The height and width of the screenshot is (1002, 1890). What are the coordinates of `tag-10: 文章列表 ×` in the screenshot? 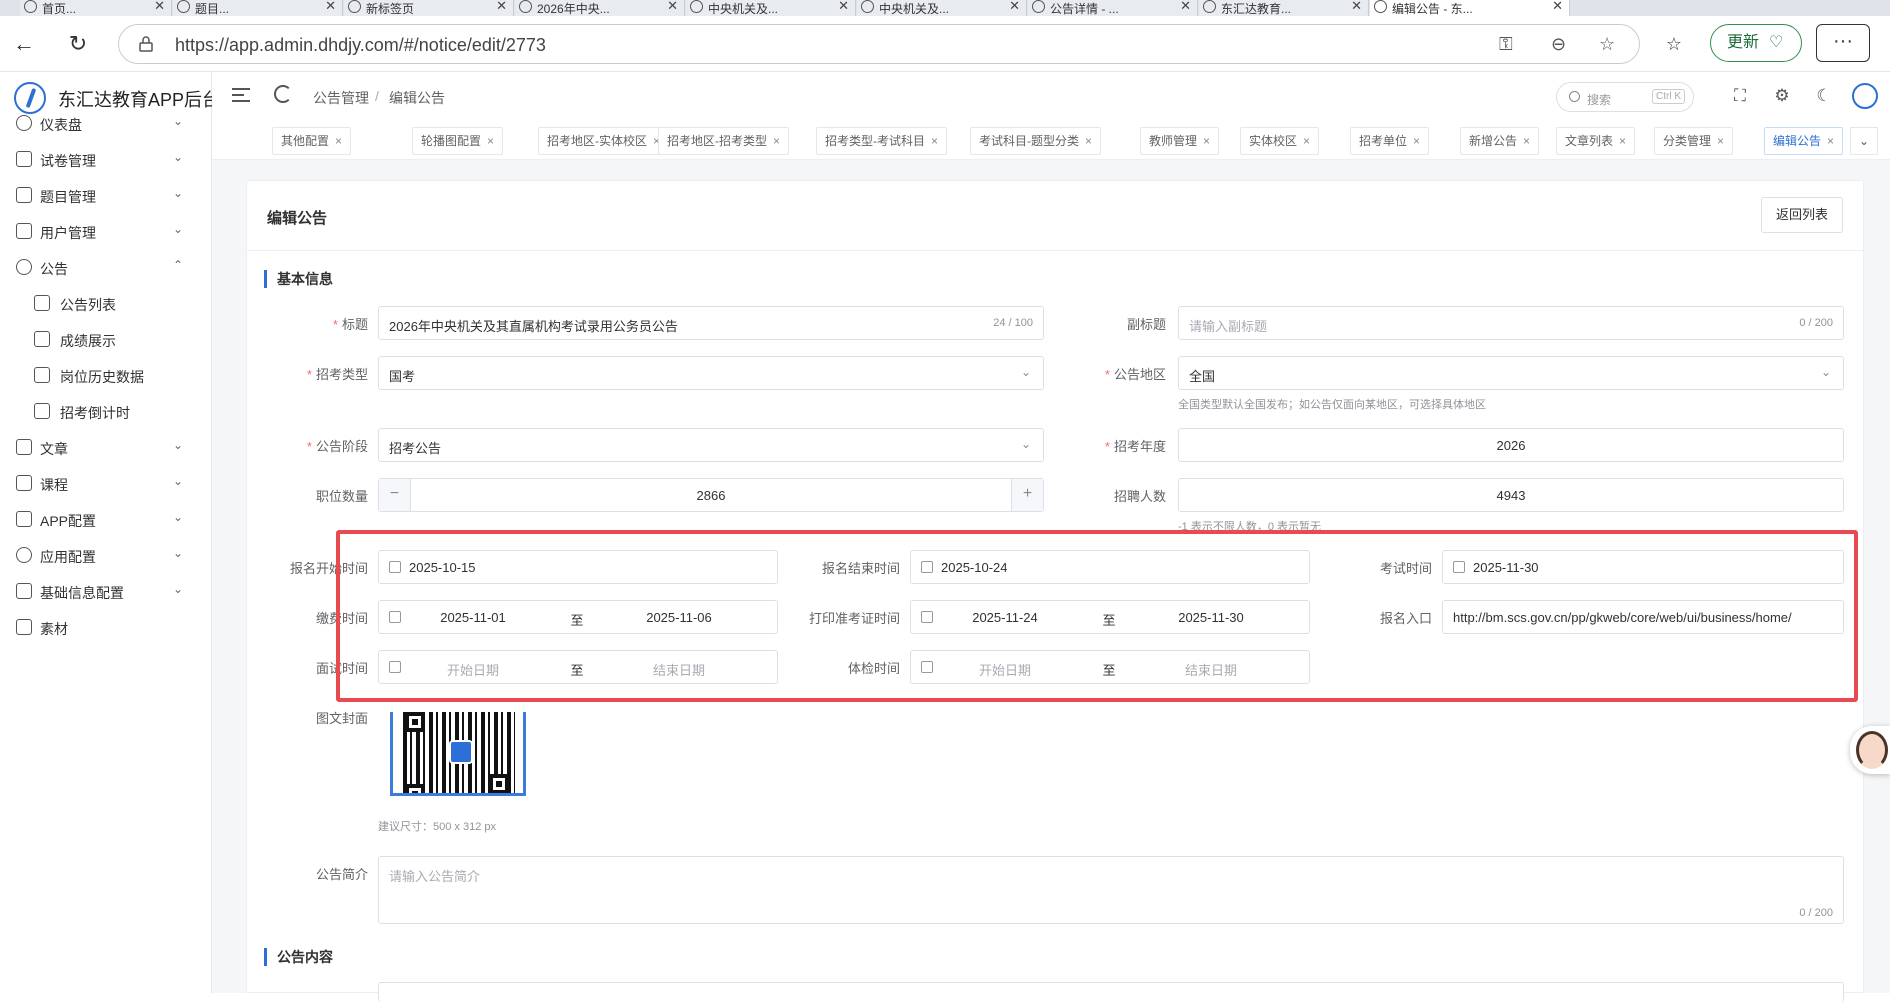 It's located at (1596, 141).